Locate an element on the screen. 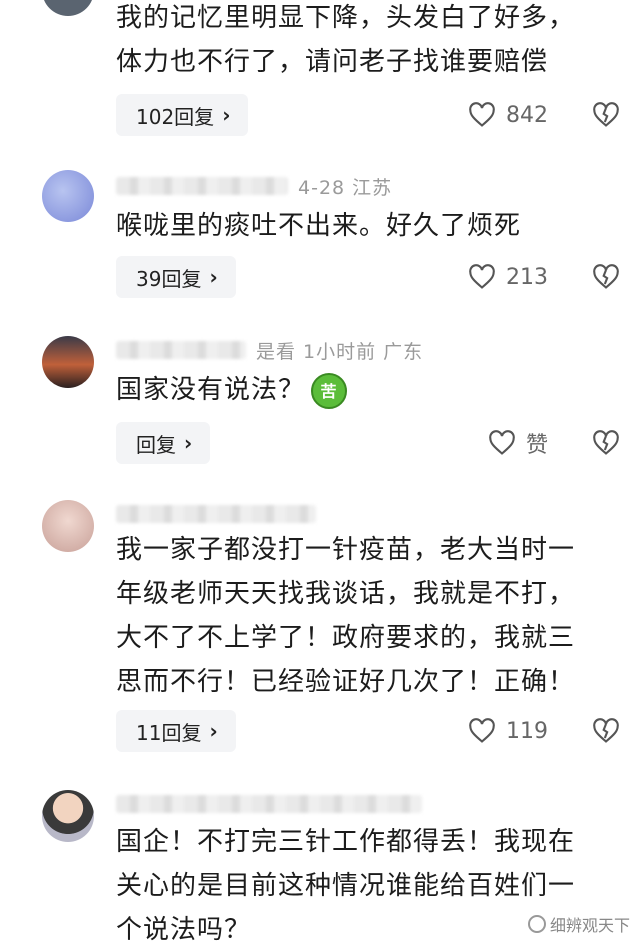  comment-text: 我的记忆里明显下降，头发白了好多， 体力也不行了，请问老子找谁要赔偿 is located at coordinates (346, 40).